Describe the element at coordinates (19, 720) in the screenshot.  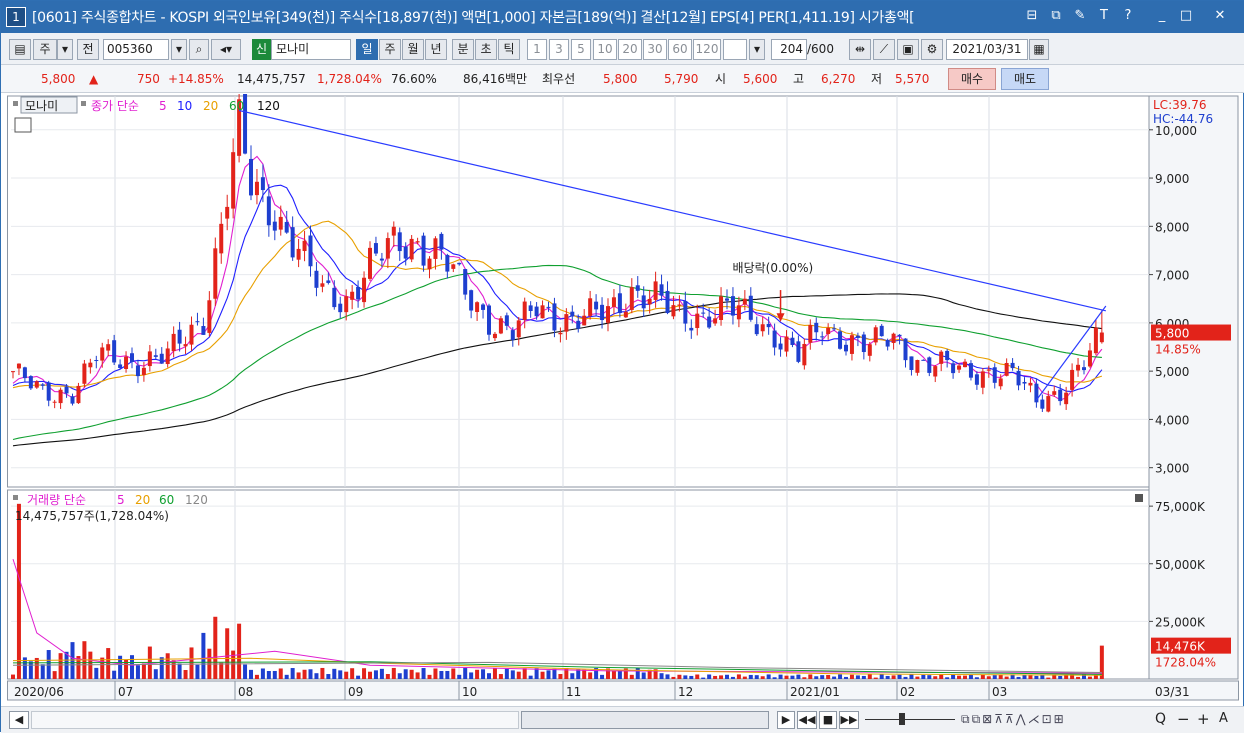
I see `scroll-left-button: ◀` at that location.